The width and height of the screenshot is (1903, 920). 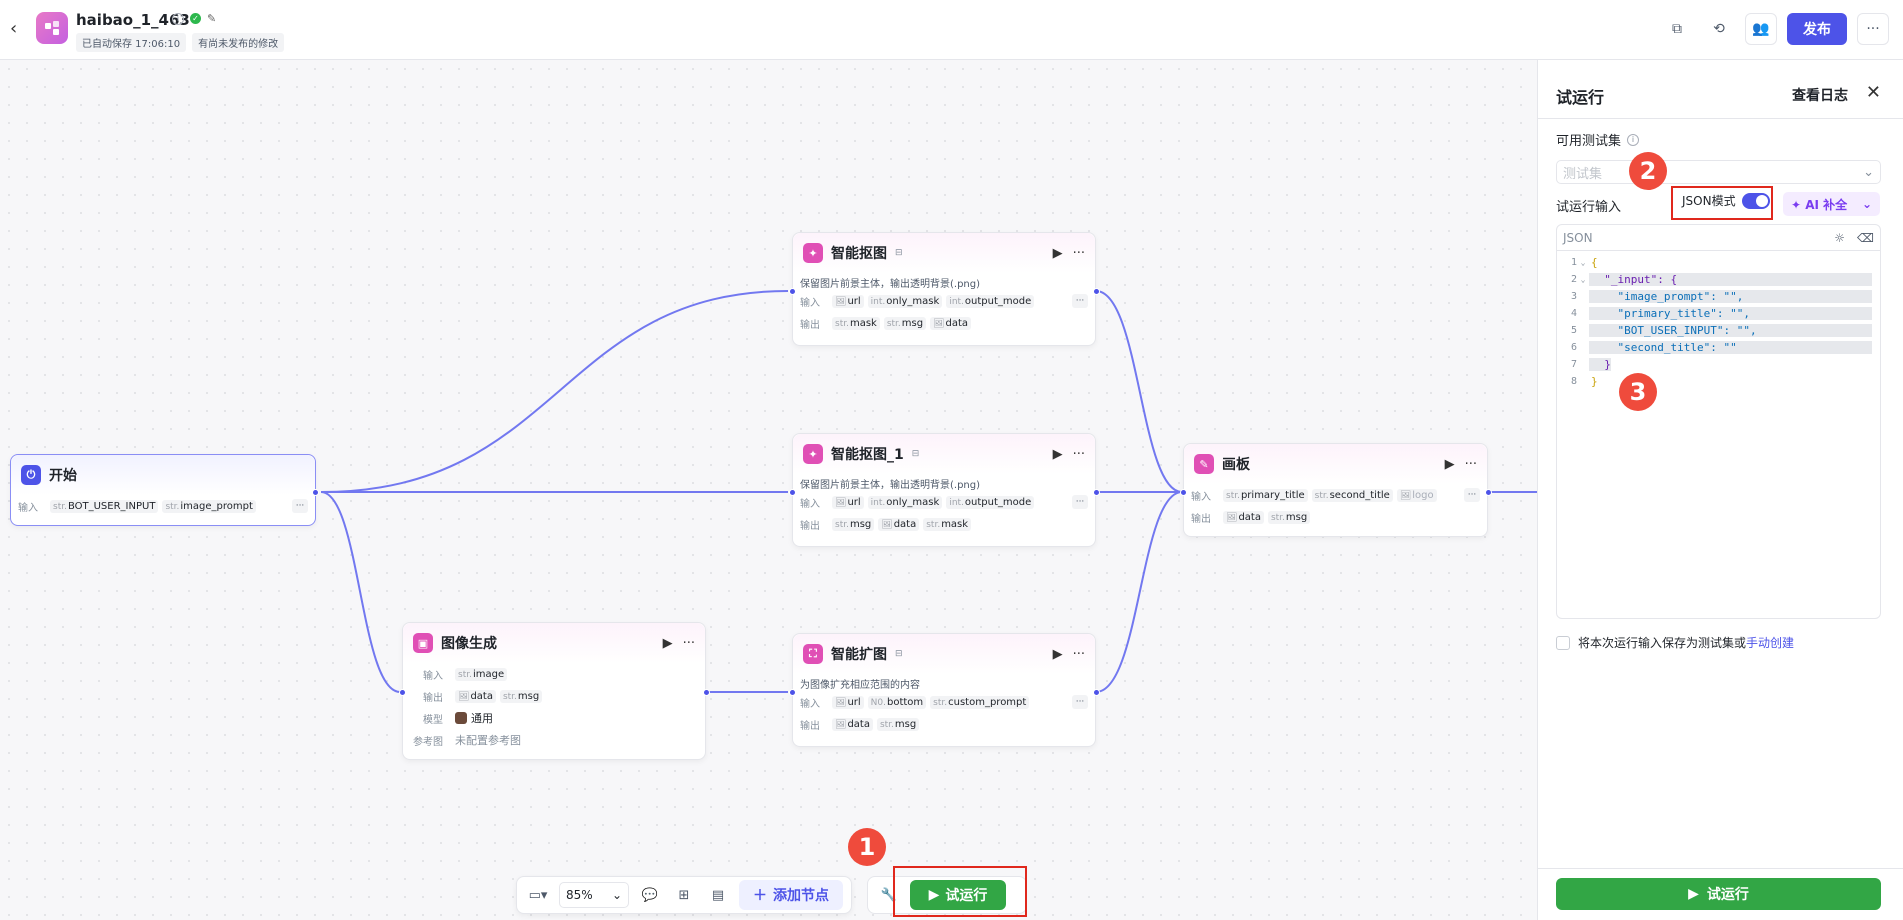 What do you see at coordinates (1761, 29) in the screenshot?
I see `collaborator-icon: 👥` at bounding box center [1761, 29].